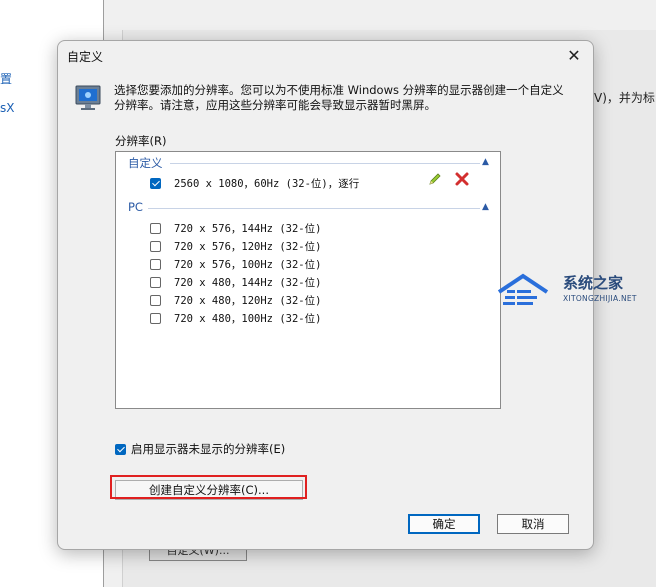 The width and height of the screenshot is (656, 587). I want to click on highlight-box, so click(208, 487).